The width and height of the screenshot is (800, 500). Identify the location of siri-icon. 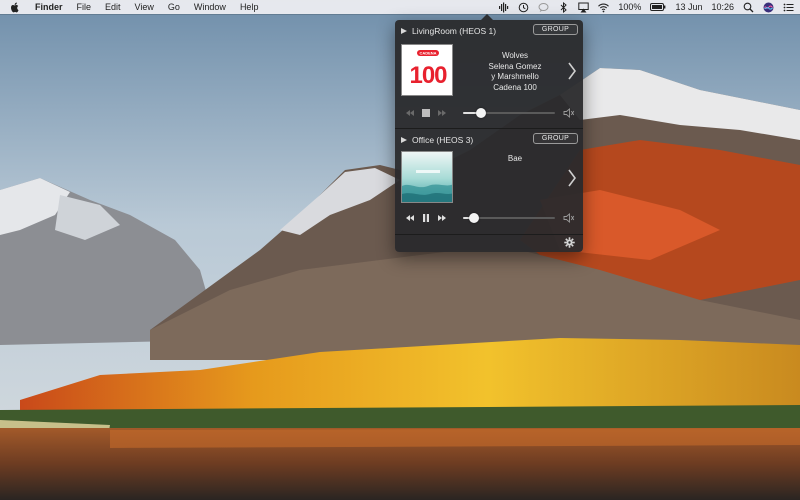
(768, 7).